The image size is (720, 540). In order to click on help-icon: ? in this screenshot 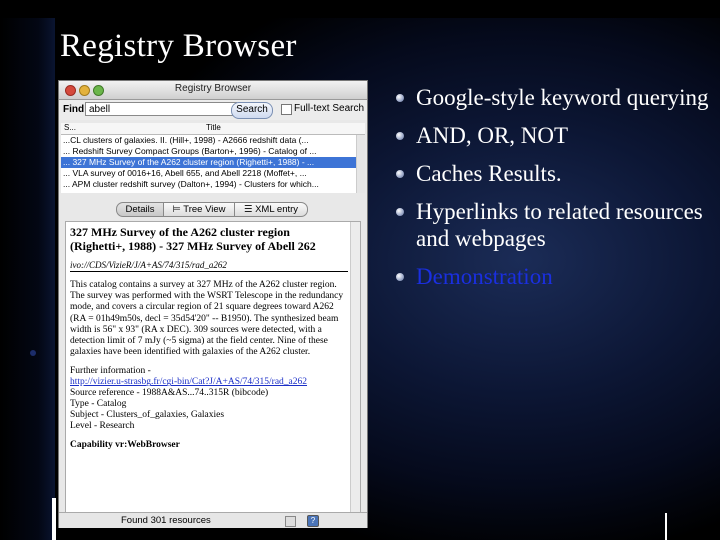, I will do `click(313, 521)`.